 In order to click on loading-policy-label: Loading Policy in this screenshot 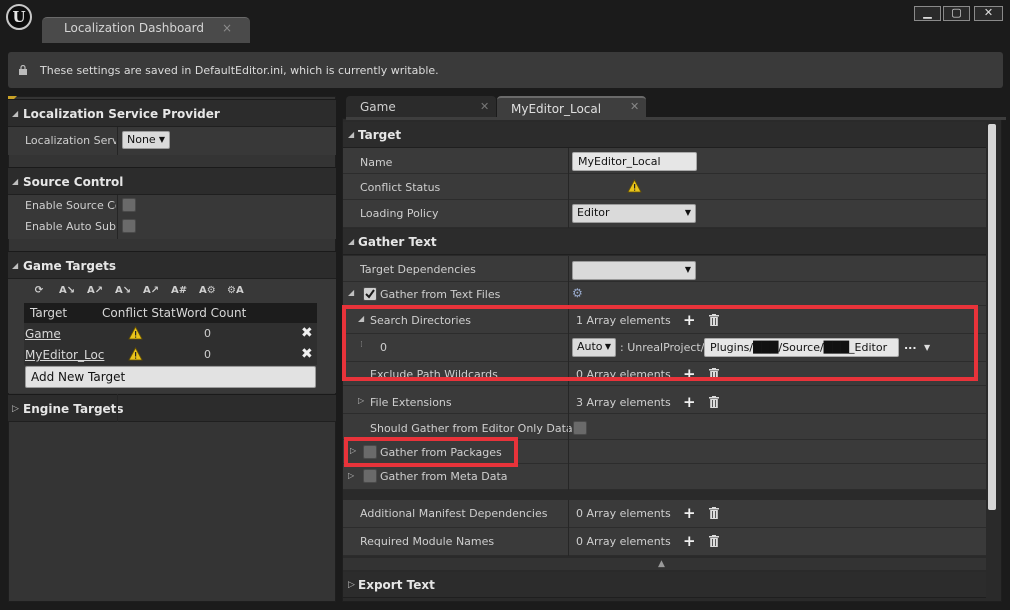, I will do `click(399, 213)`.